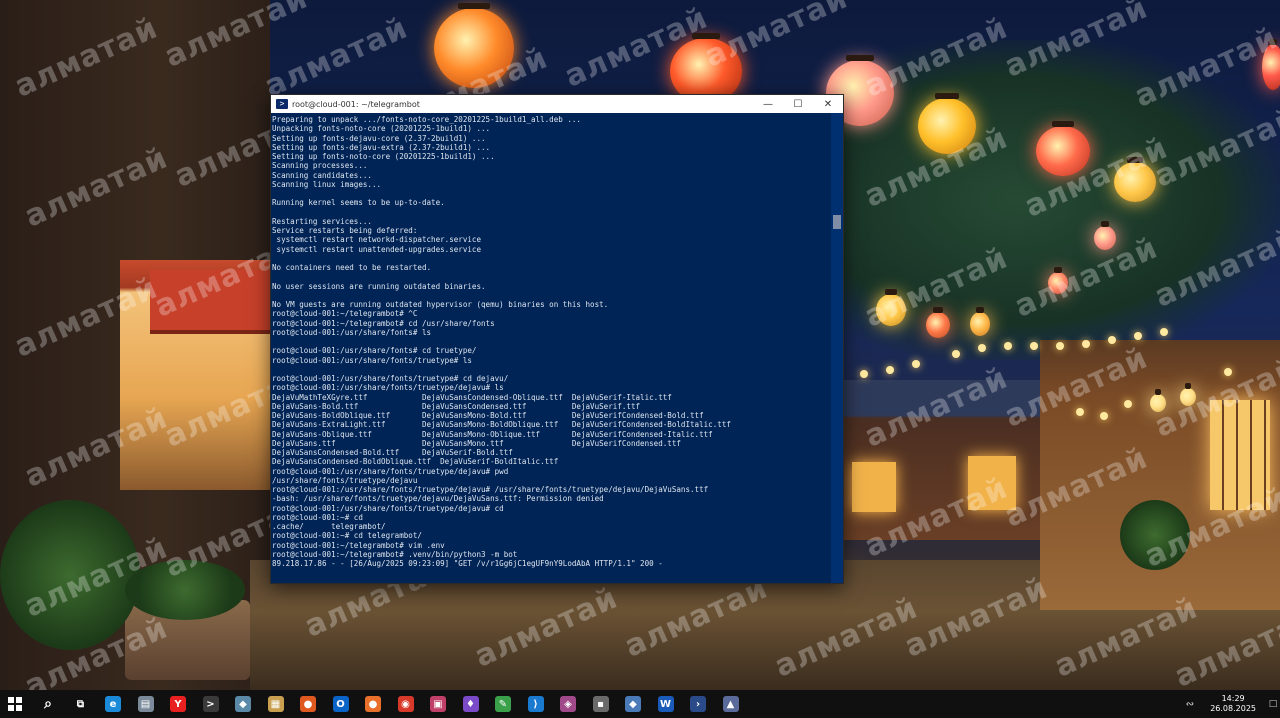  I want to click on notepad-icon: ✎, so click(503, 704).